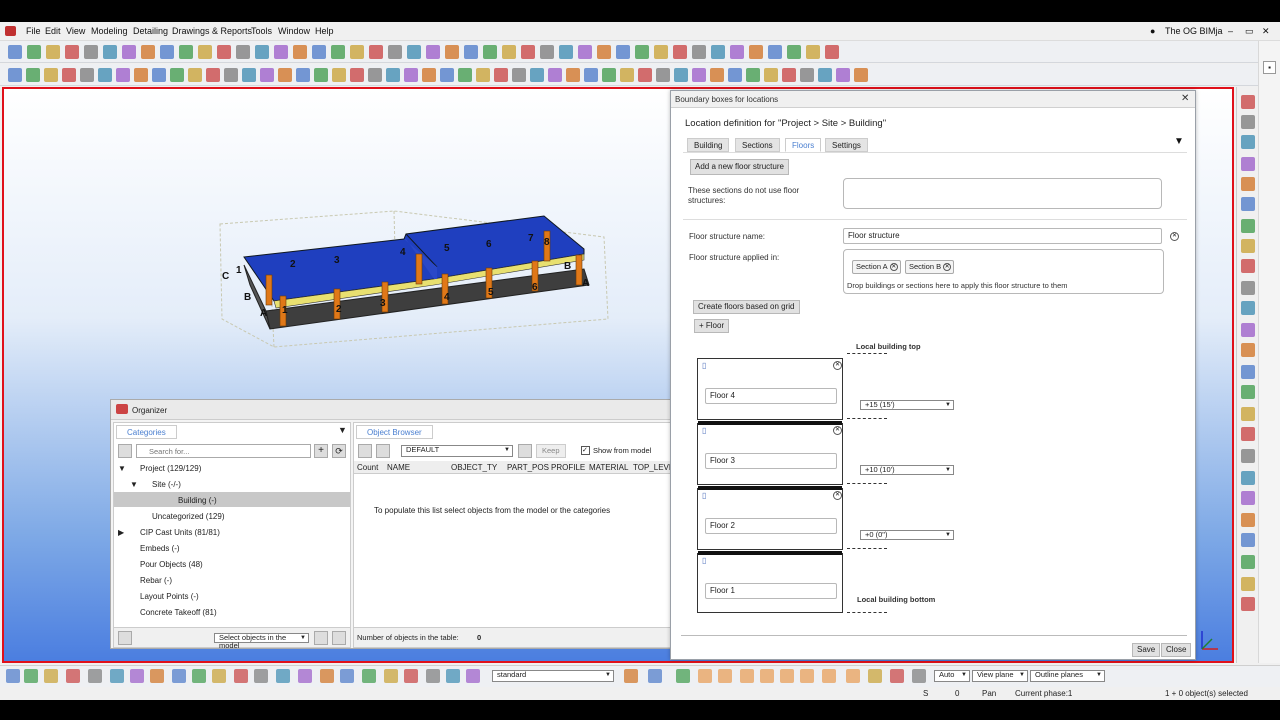 The image size is (1280, 720). I want to click on column-object-type: OBJECT_TY, so click(474, 467).